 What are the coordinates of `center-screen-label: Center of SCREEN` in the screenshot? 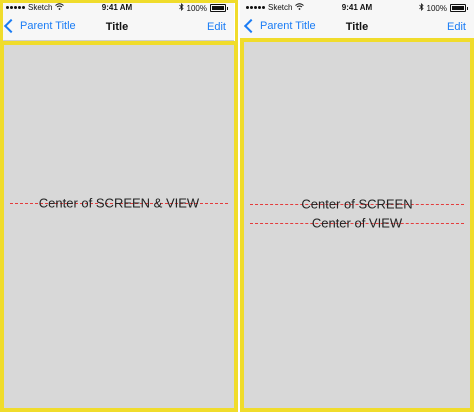 It's located at (357, 204).